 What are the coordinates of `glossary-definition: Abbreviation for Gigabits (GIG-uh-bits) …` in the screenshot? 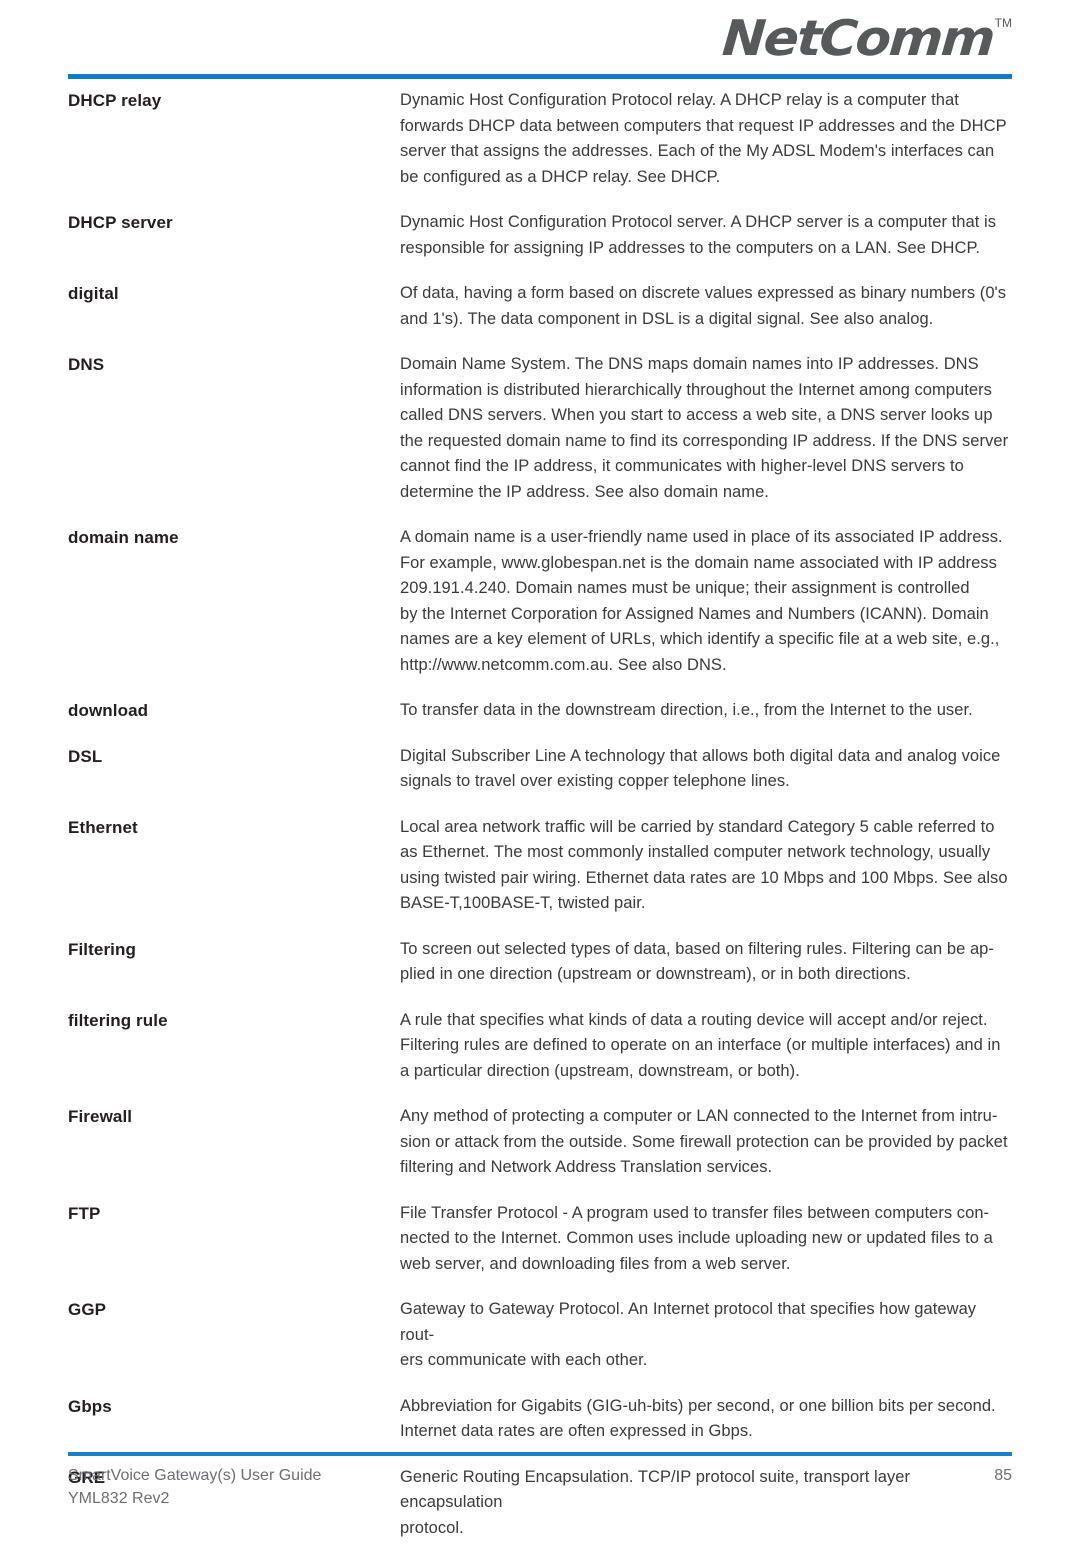 It's located at (698, 1418).